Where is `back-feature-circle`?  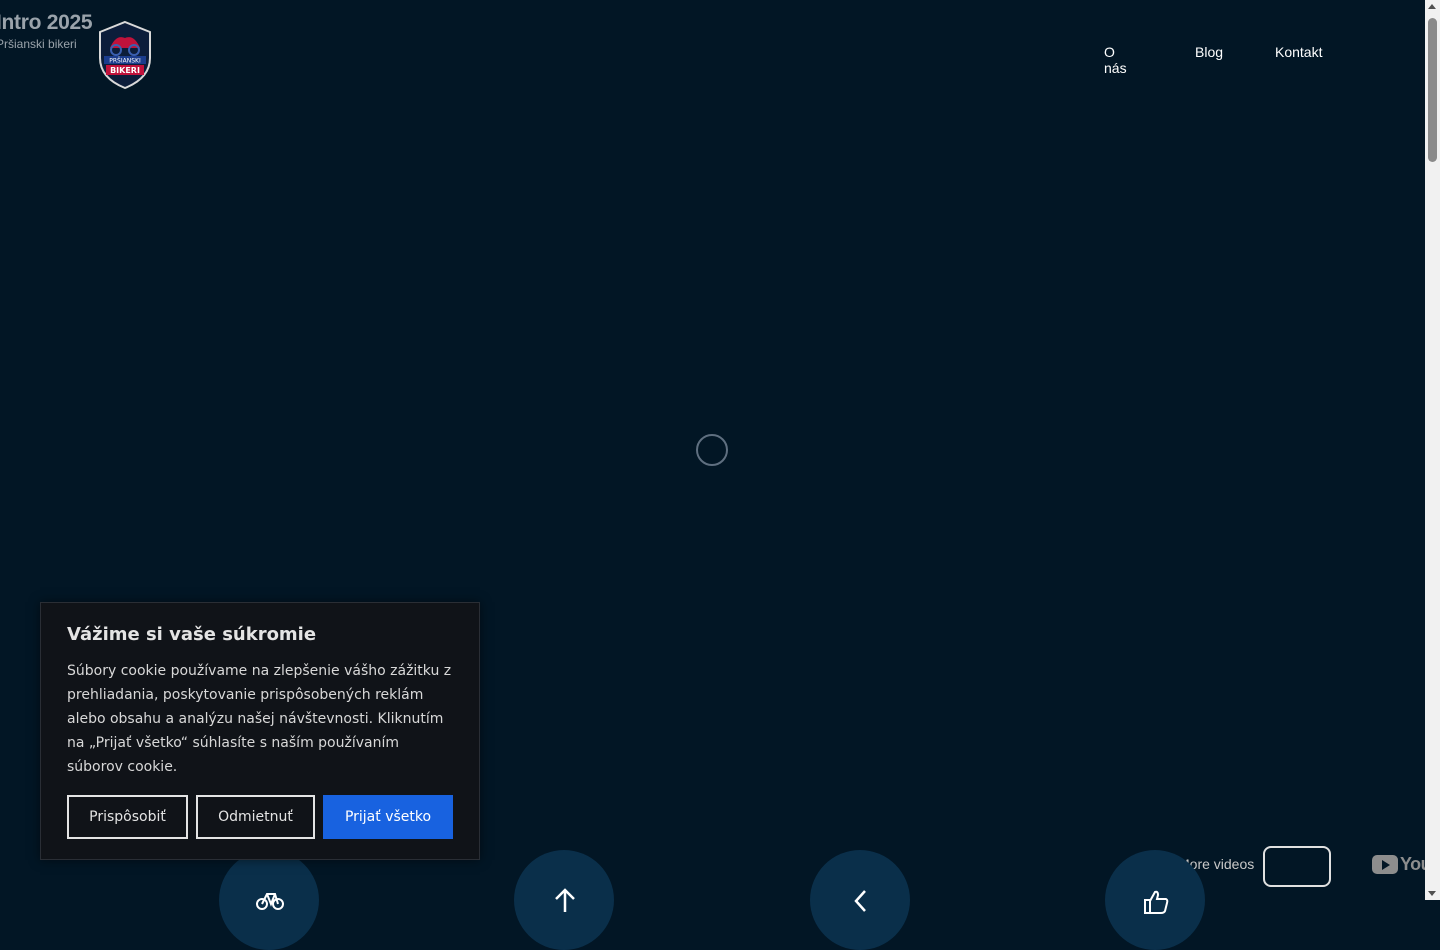 back-feature-circle is located at coordinates (860, 900).